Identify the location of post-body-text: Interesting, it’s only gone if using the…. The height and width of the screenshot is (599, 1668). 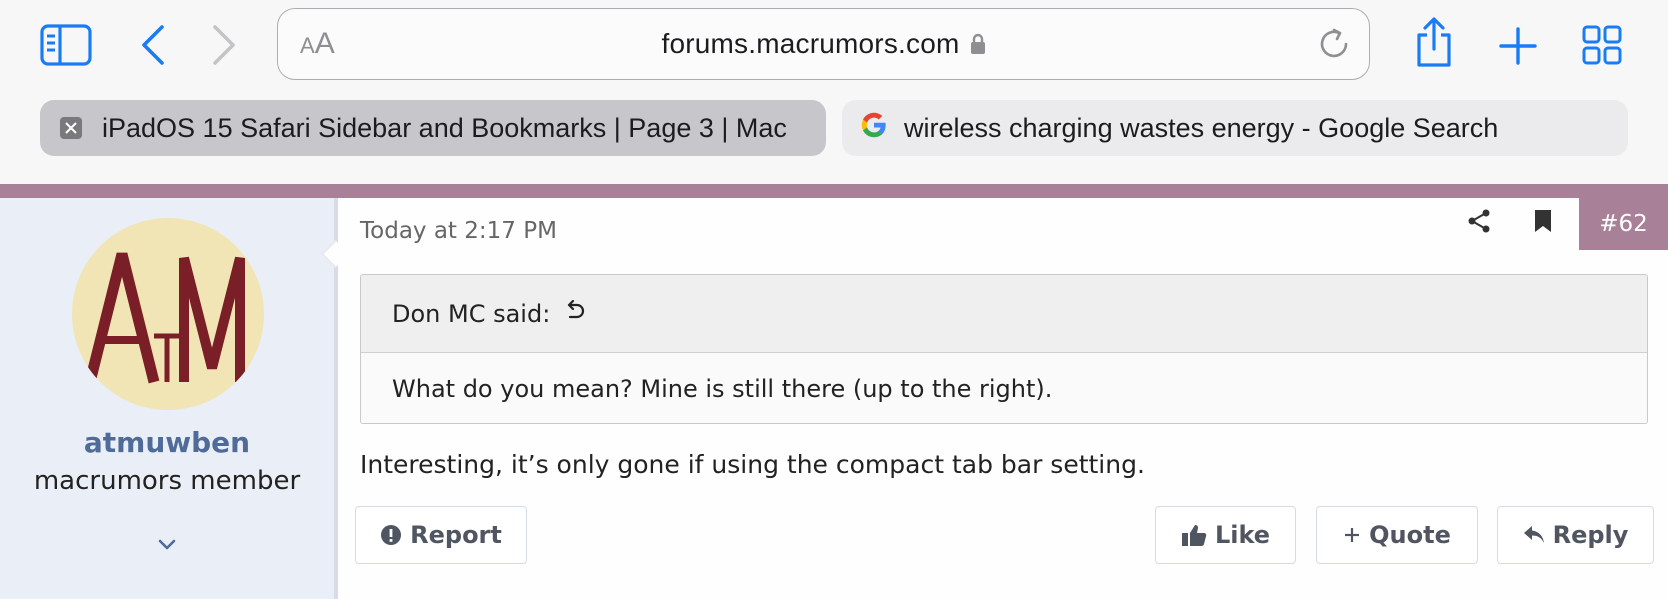
(752, 464).